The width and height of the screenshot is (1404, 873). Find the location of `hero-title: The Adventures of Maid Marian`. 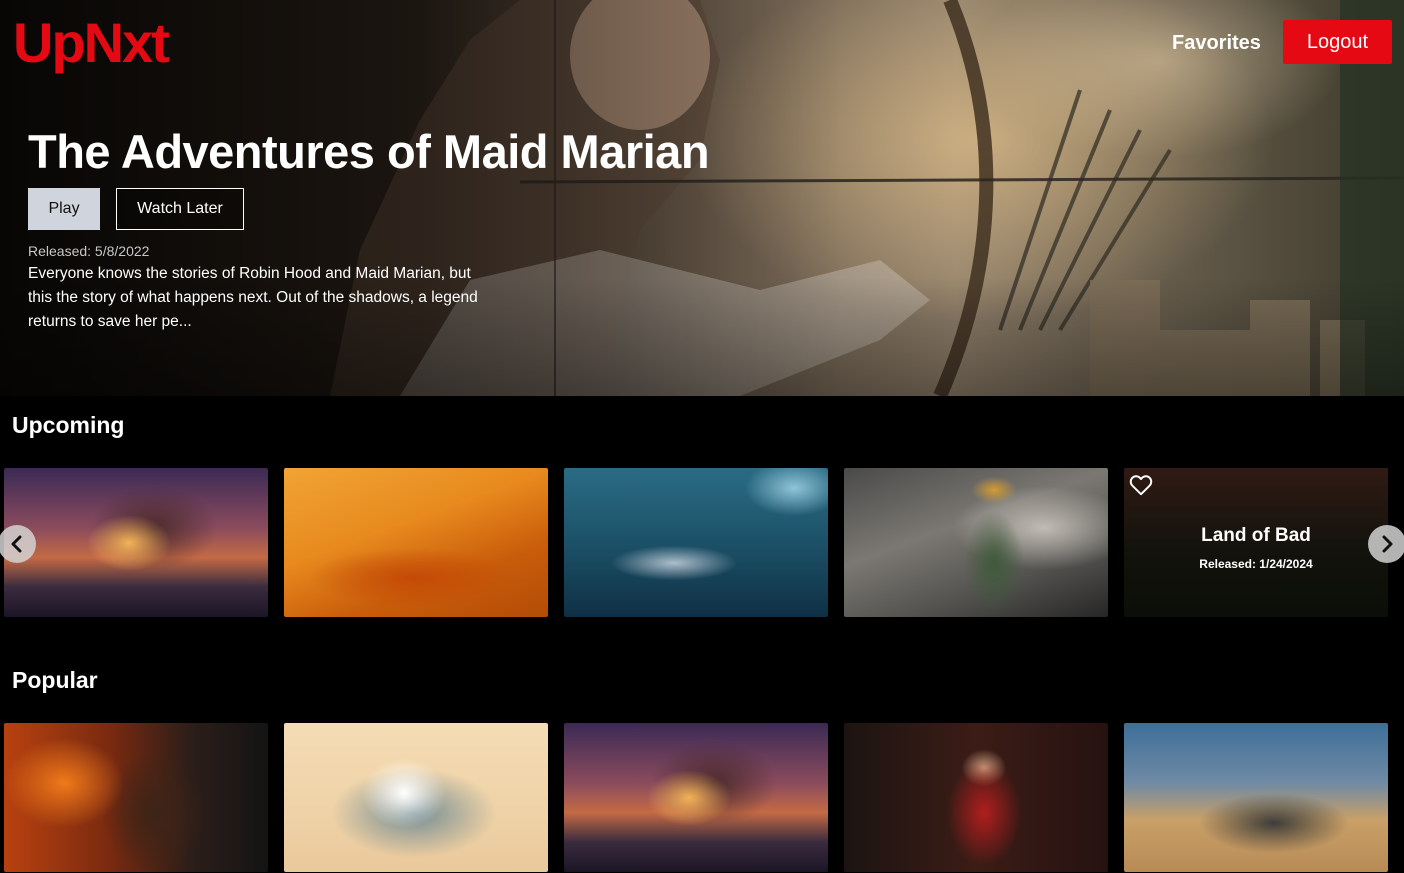

hero-title: The Adventures of Maid Marian is located at coordinates (369, 151).